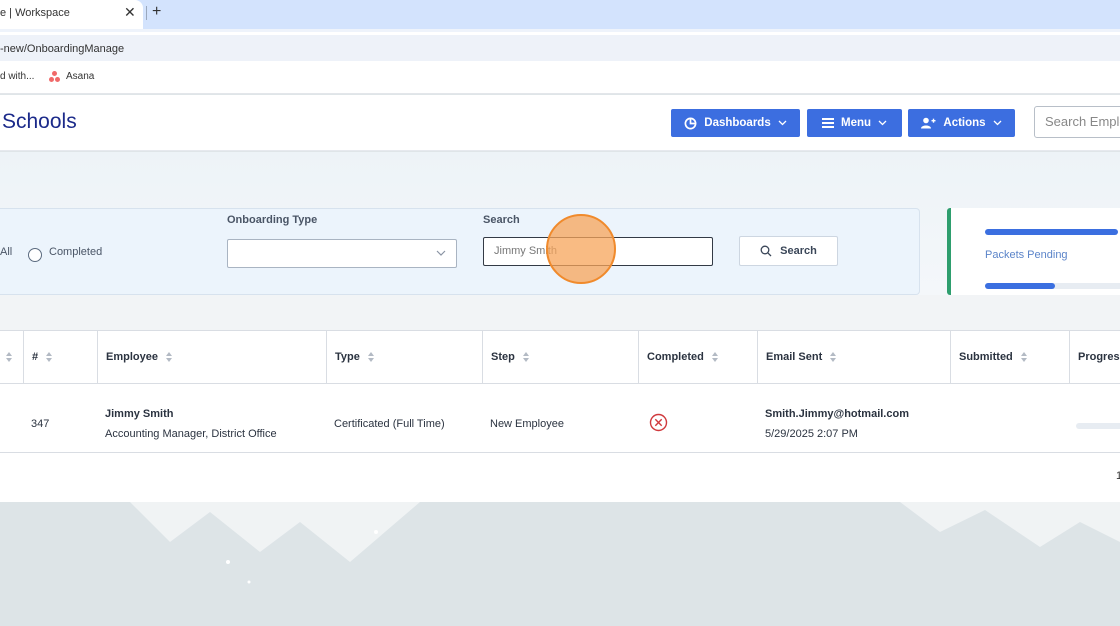  What do you see at coordinates (1026, 255) in the screenshot?
I see `packets-pending-label: Packets Pending` at bounding box center [1026, 255].